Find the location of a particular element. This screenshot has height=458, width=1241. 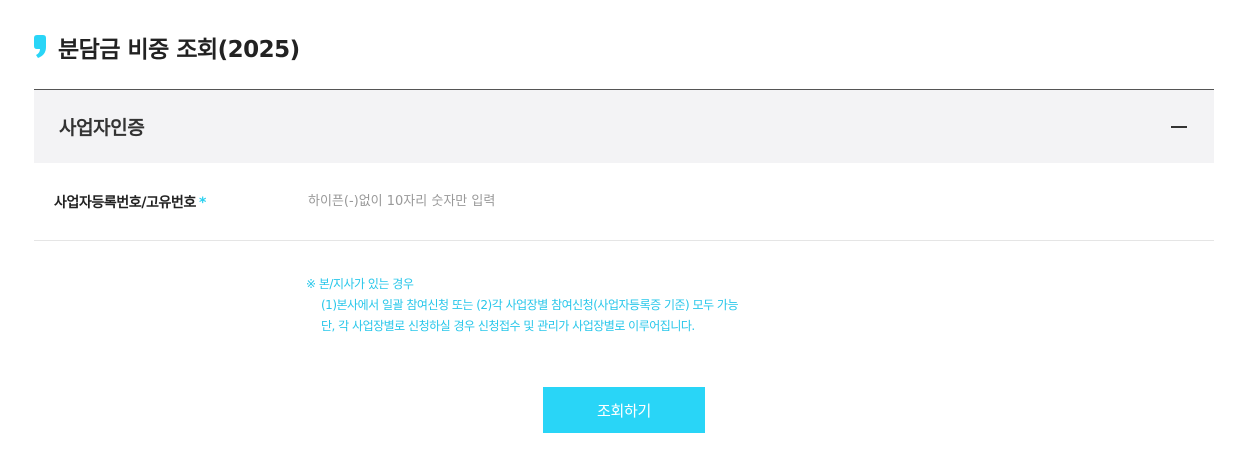

business-number-input is located at coordinates (608, 201).